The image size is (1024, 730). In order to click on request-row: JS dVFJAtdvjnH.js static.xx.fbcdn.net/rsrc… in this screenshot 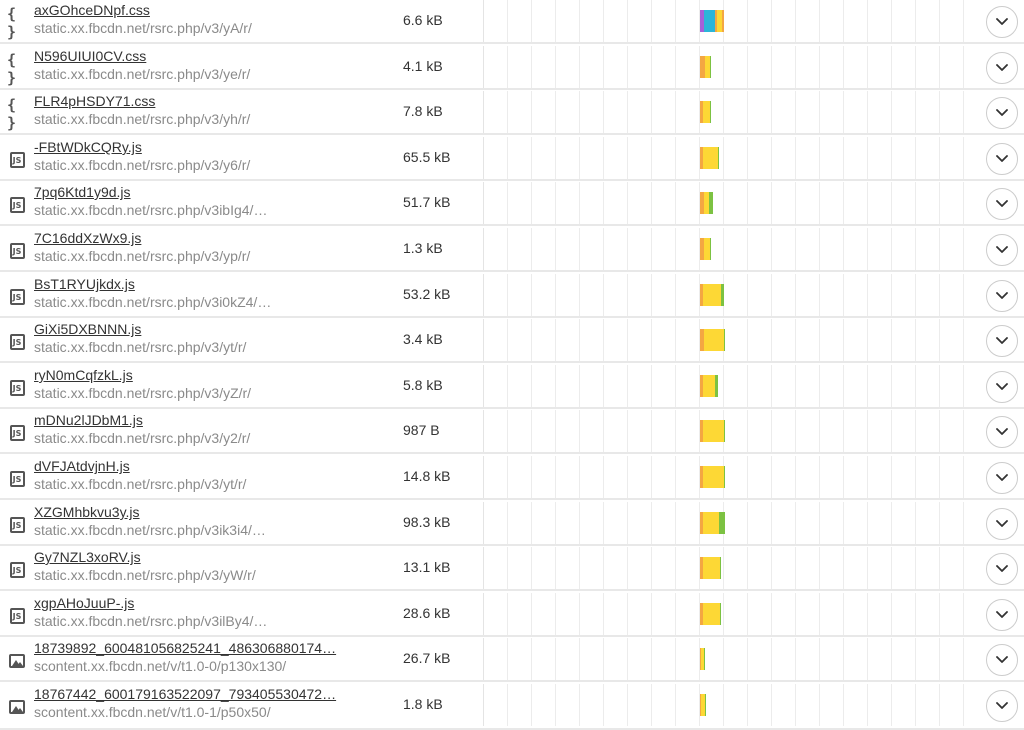, I will do `click(512, 478)`.